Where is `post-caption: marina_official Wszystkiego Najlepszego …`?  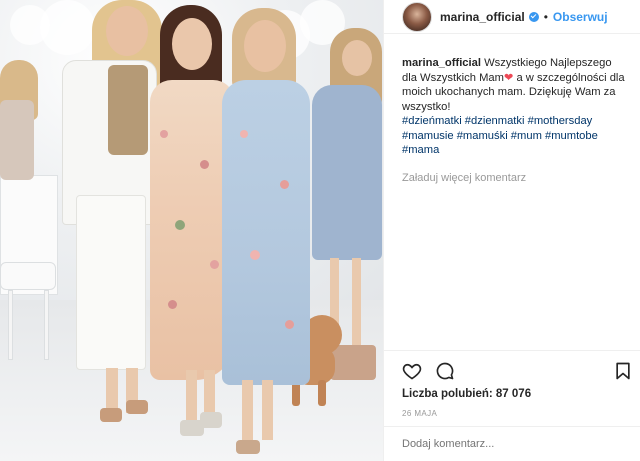 post-caption: marina_official Wszystkiego Najlepszego … is located at coordinates (512, 96).